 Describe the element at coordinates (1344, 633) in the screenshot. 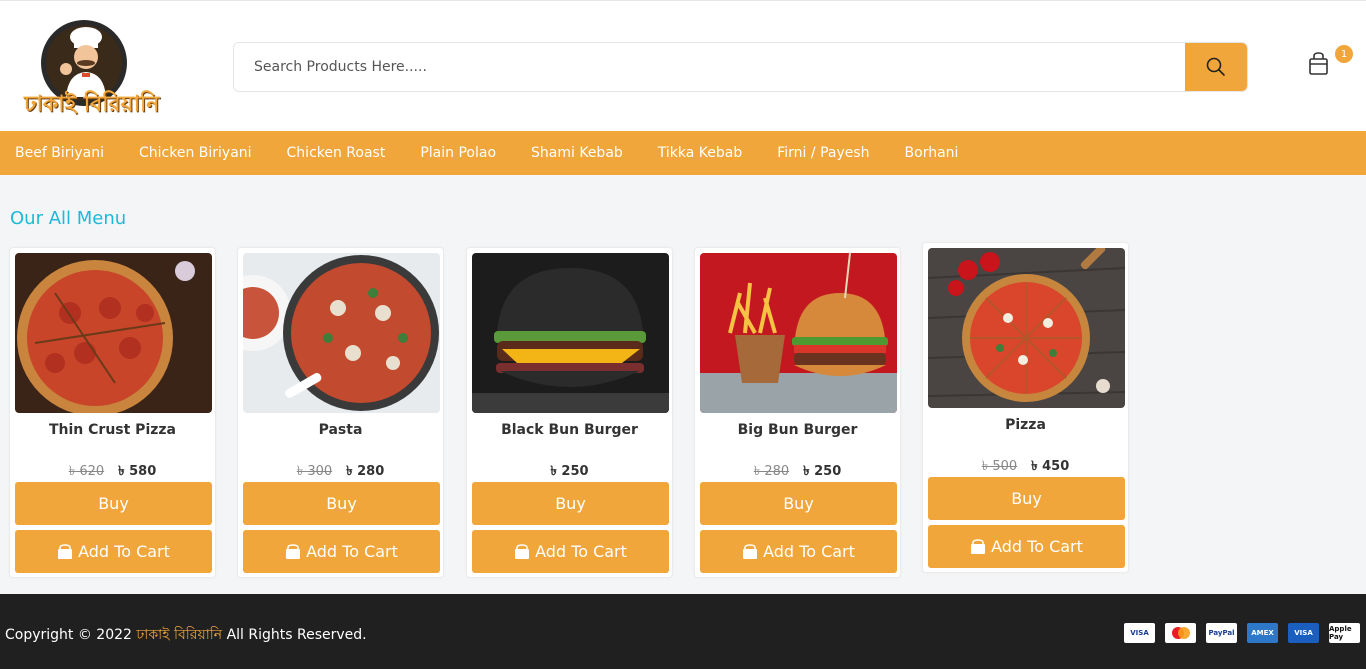

I see `apple-pay-icon: Apple Pay` at that location.